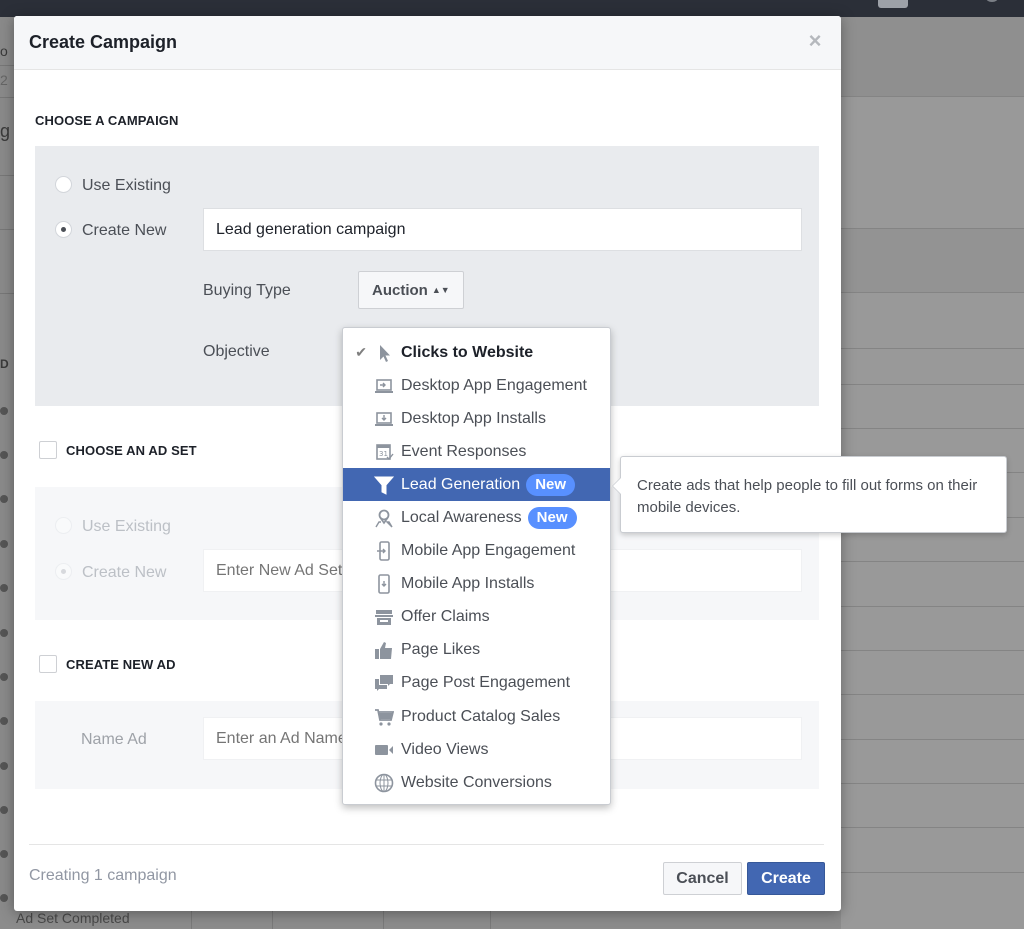 Image resolution: width=1024 pixels, height=929 pixels. I want to click on option-label: Page Likes, so click(441, 650).